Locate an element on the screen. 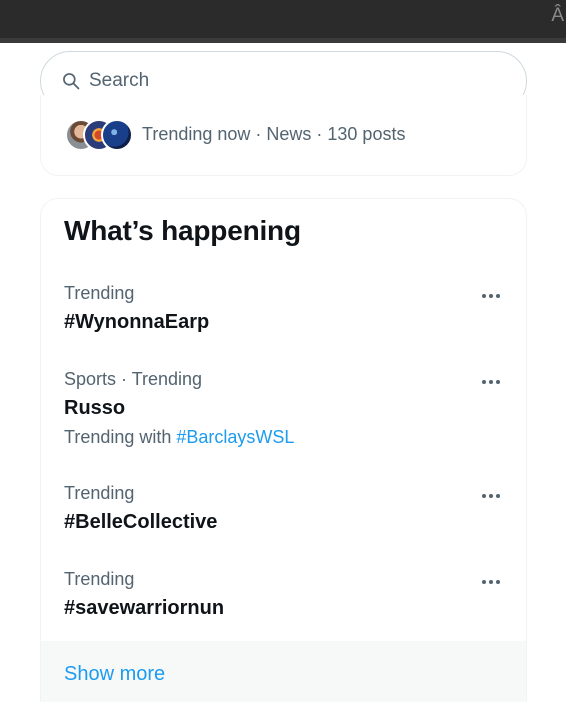  top-divider is located at coordinates (283, 40).